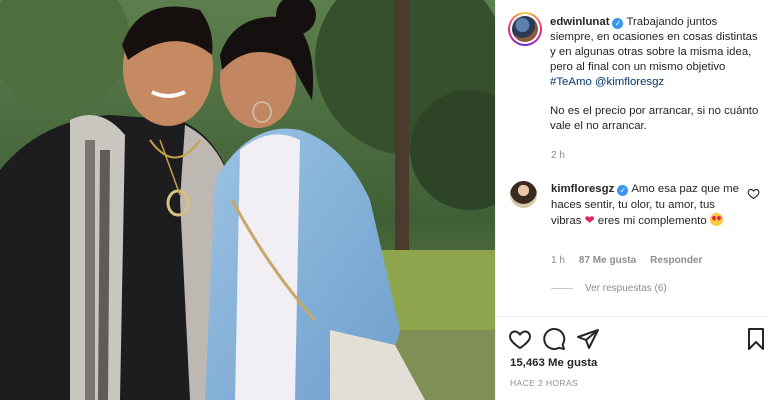 This screenshot has height=400, width=768. I want to click on red-heart-emoji-icon: ❤, so click(589, 220).